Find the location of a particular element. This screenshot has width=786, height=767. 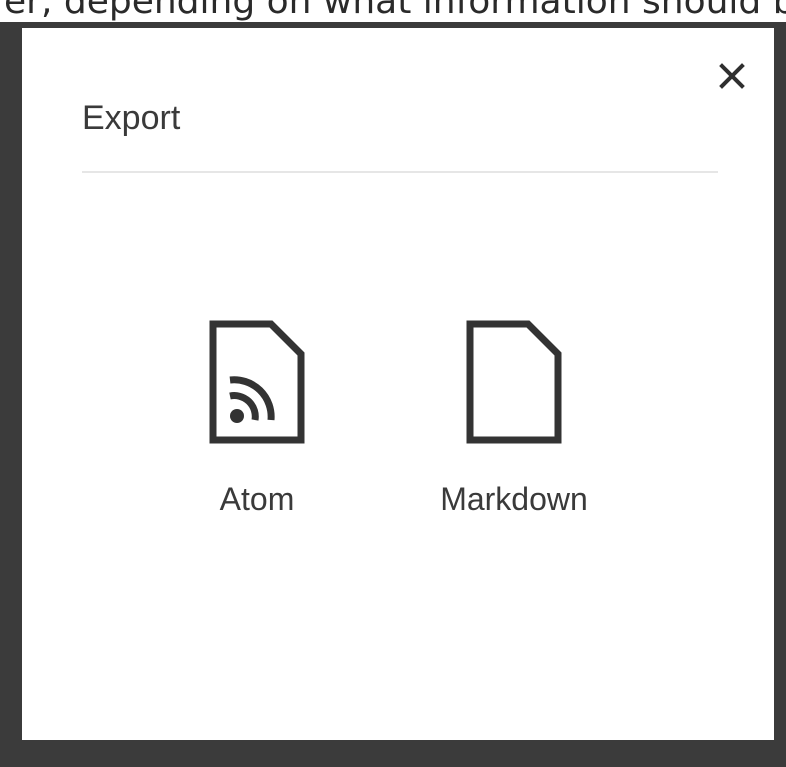

close-button is located at coordinates (732, 76).